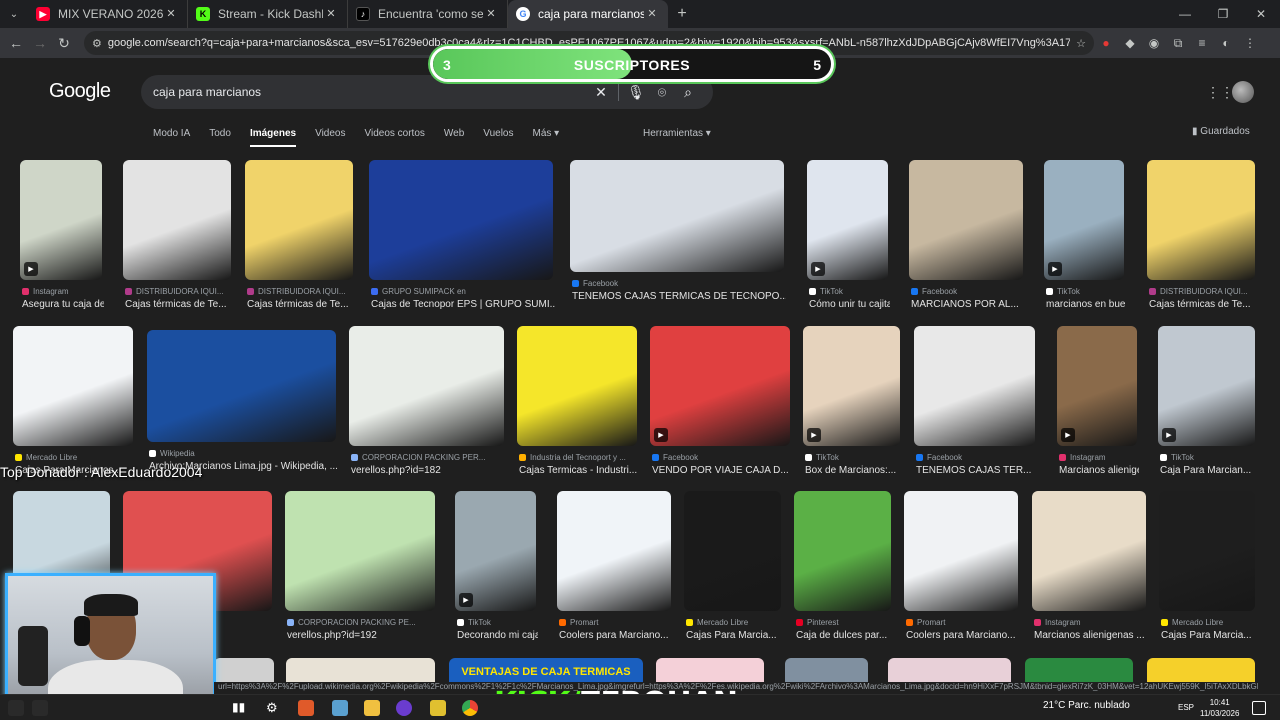  Describe the element at coordinates (274, 708) in the screenshot. I see `settings-icon: ⚙` at that location.